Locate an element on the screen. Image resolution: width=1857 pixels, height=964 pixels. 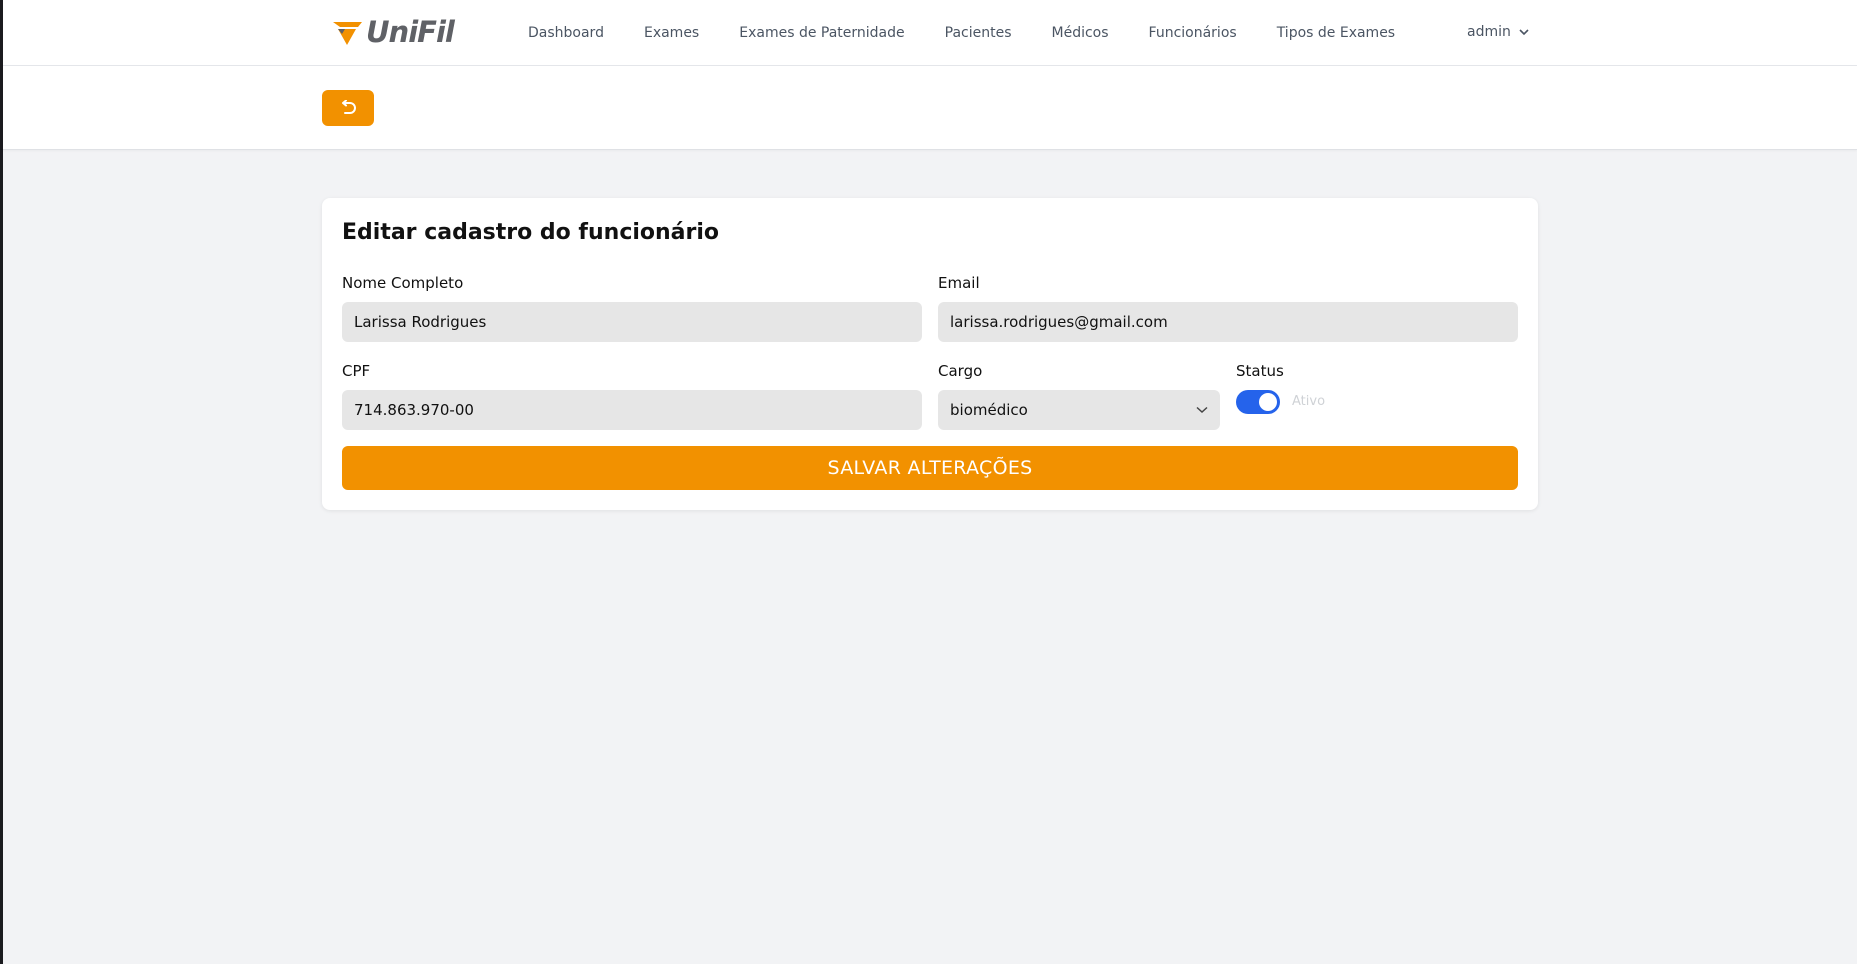
user-menu-label: admin is located at coordinates (1489, 32).